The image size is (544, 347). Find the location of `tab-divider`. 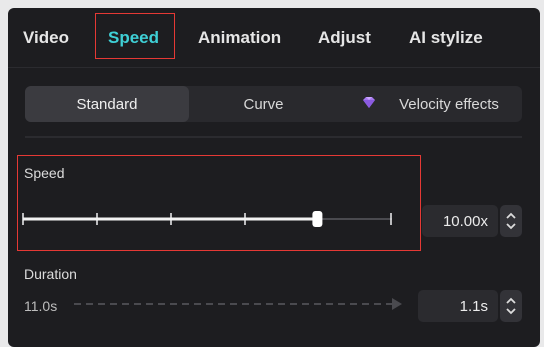

tab-divider is located at coordinates (274, 67).